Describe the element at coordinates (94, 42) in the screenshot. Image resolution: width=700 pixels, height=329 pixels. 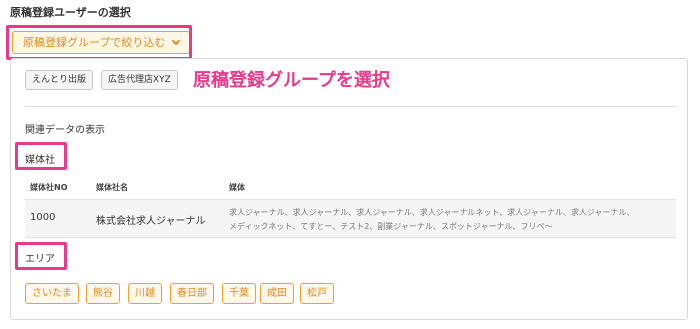
I see `group-filter-label: 原稿登録グループで絞り込む` at that location.